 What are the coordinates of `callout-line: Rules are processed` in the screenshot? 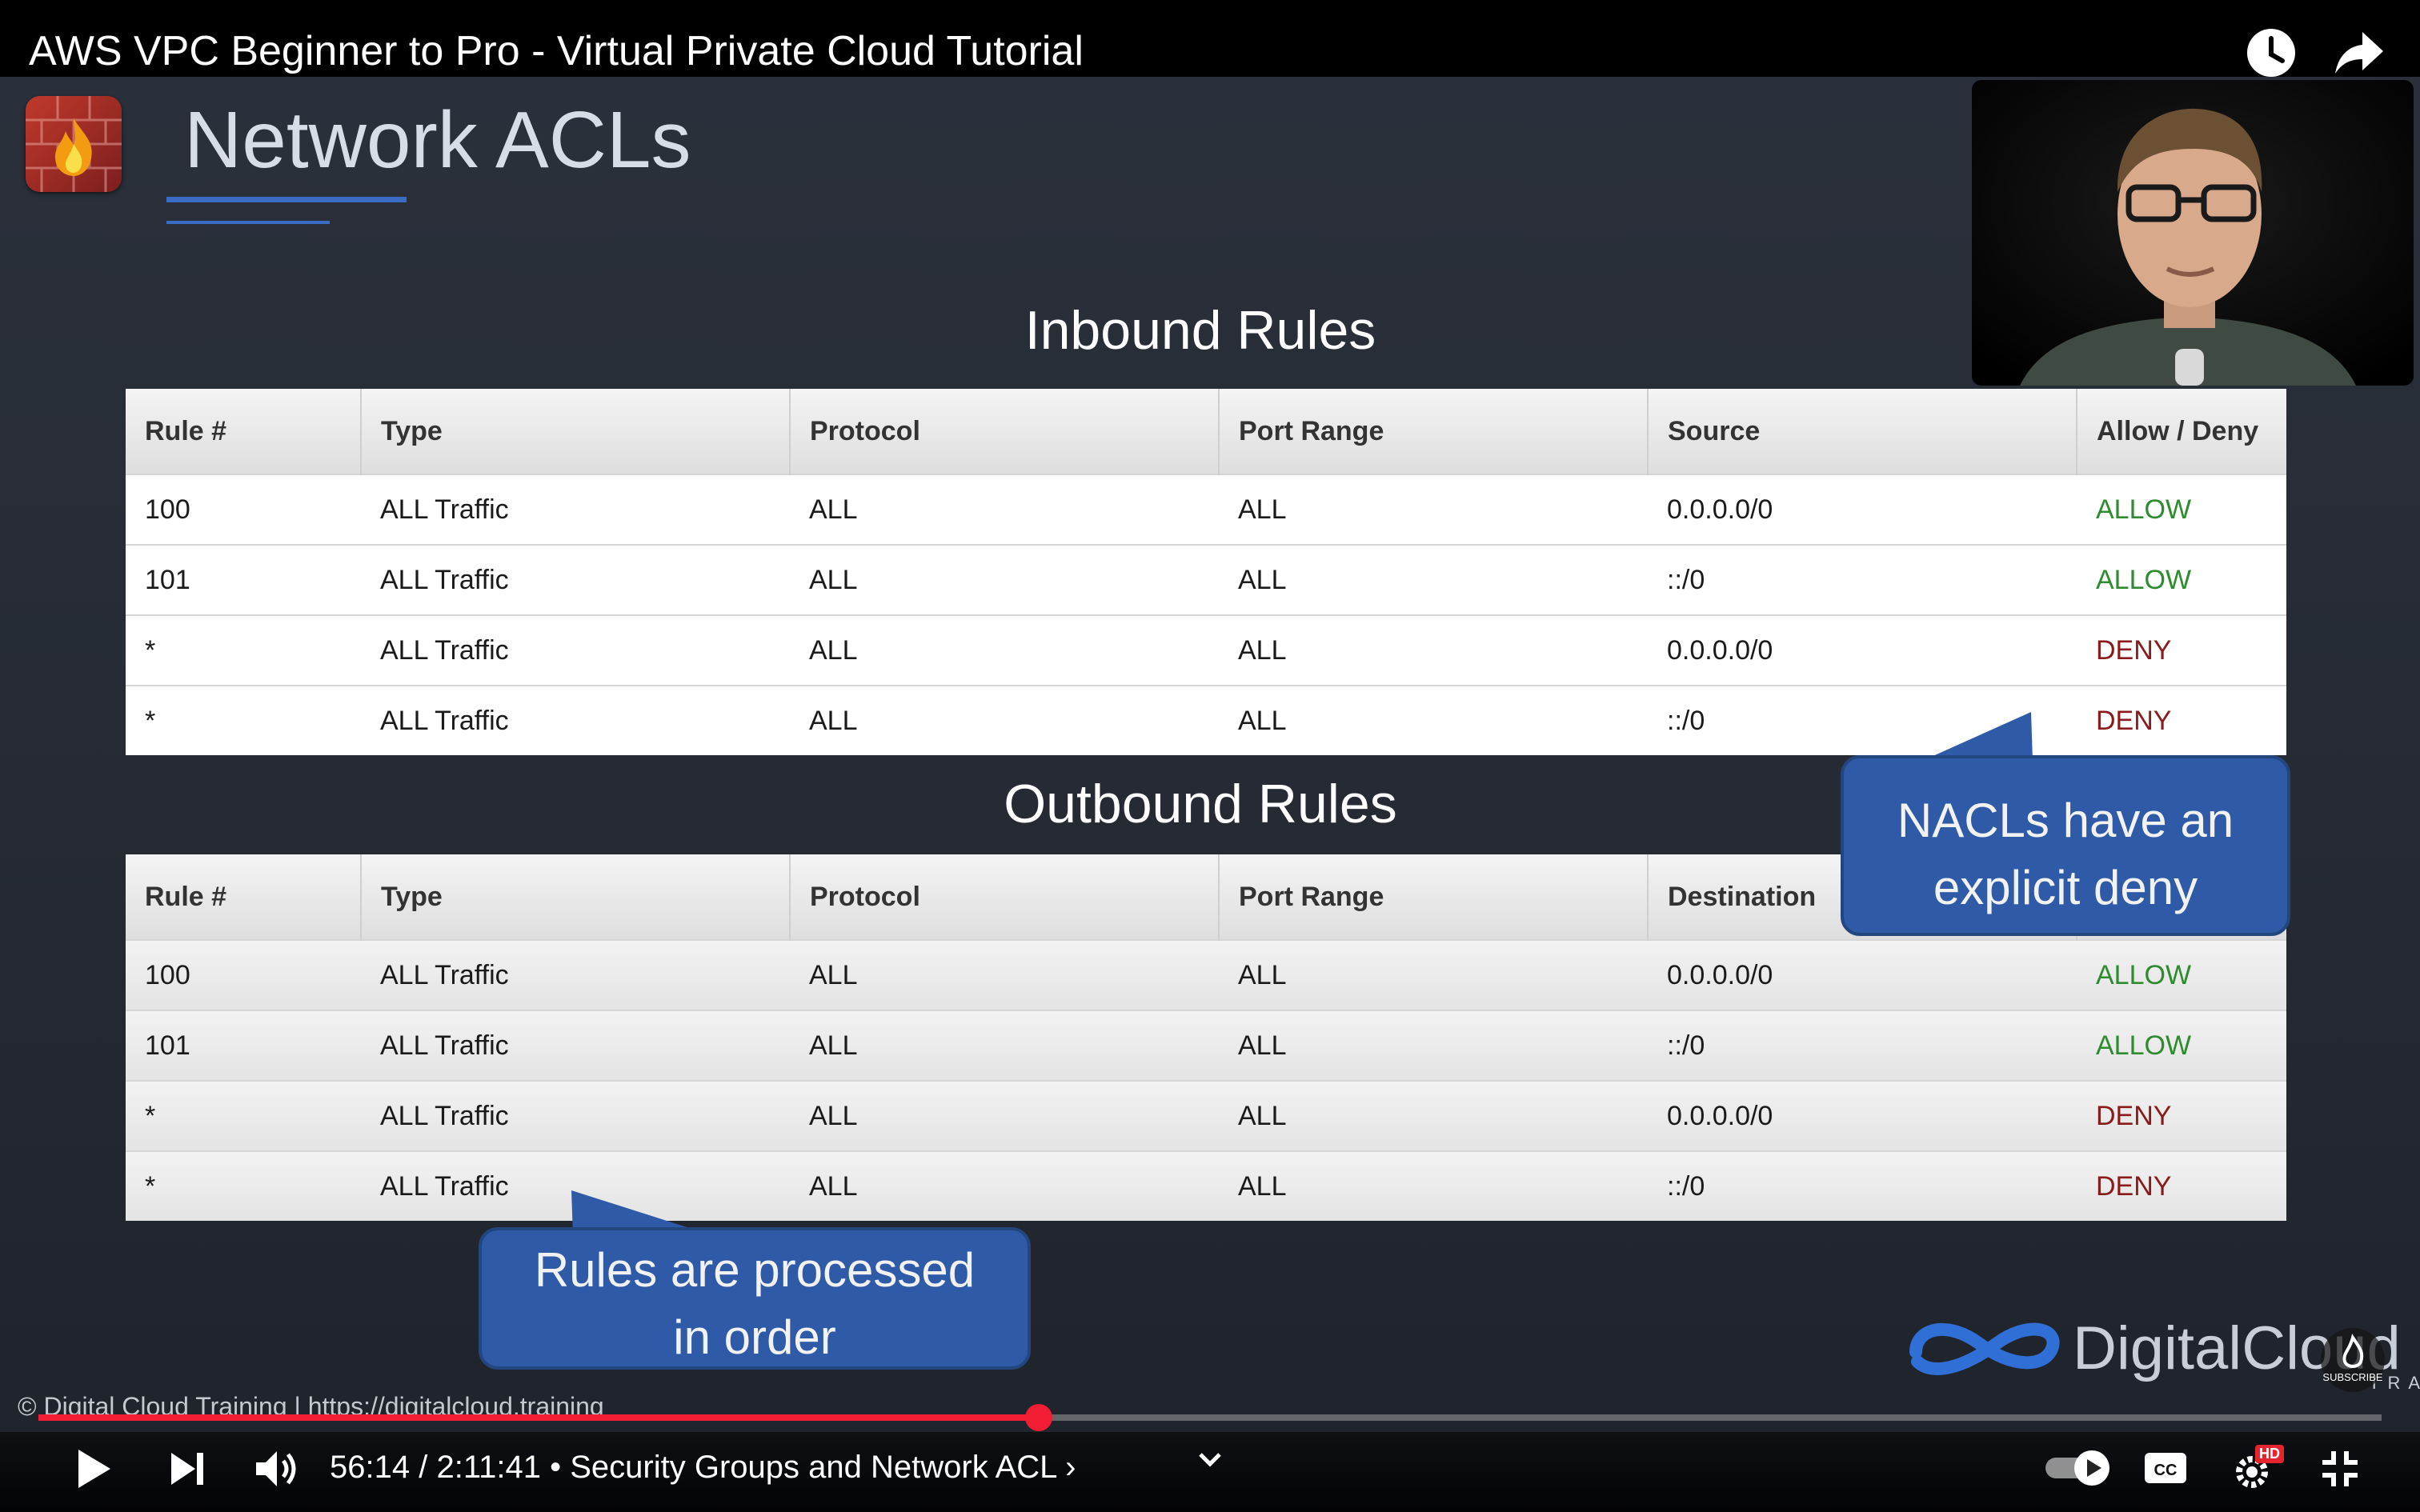 It's located at (755, 1270).